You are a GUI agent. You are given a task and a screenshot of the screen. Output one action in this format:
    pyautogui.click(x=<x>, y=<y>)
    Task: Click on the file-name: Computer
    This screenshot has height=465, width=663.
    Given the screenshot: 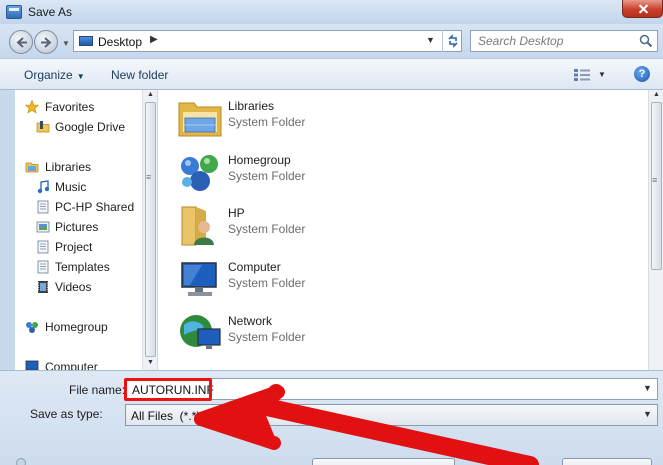 What is the action you would take?
    pyautogui.click(x=254, y=267)
    